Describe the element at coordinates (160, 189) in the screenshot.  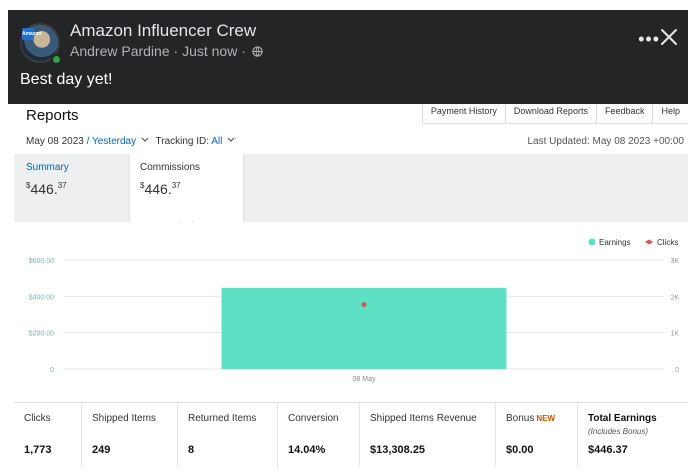
I see `tab-commissions-amount: $446.37` at that location.